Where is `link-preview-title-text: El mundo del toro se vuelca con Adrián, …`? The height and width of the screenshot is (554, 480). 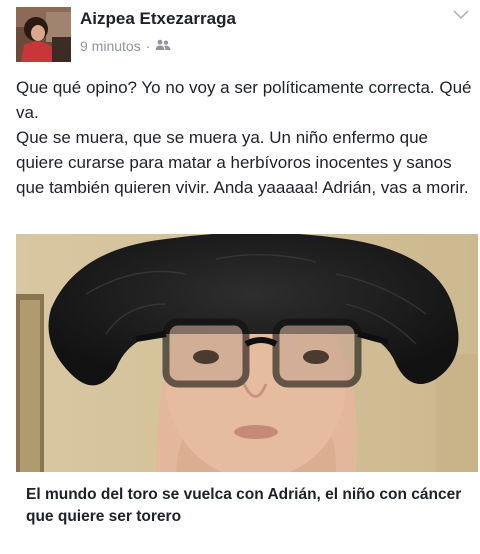 link-preview-title-text: El mundo del toro se vuelca con Adrián, … is located at coordinates (244, 505).